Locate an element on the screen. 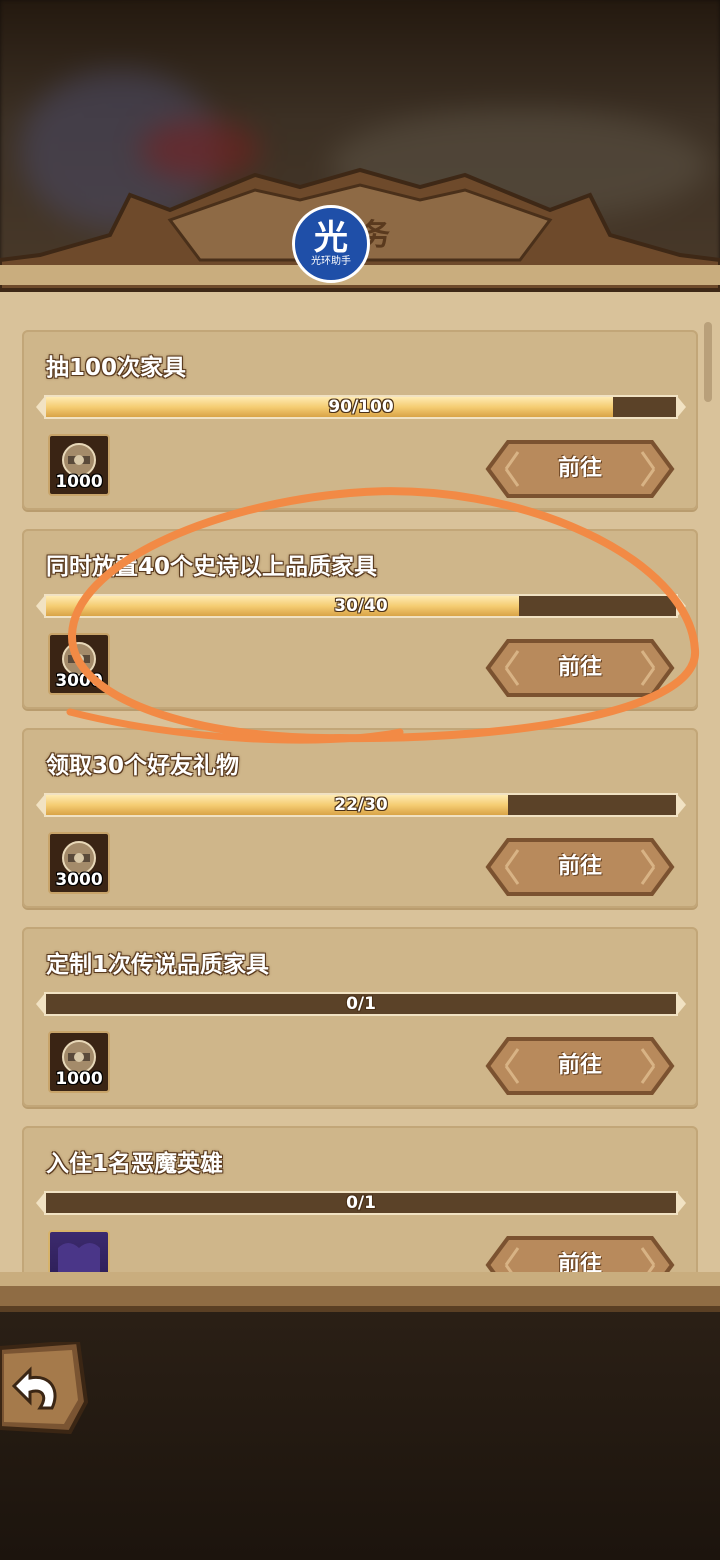 The height and width of the screenshot is (1560, 720). hero-card-icon is located at coordinates (79, 1258).